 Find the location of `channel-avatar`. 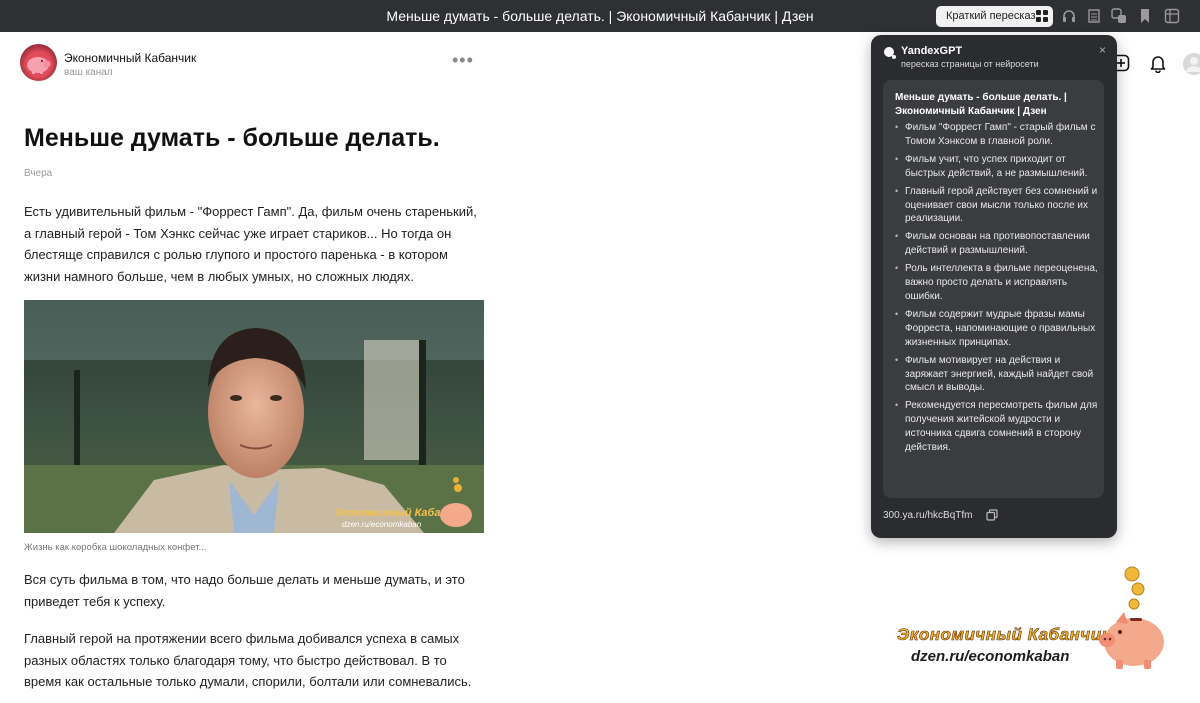

channel-avatar is located at coordinates (38, 62).